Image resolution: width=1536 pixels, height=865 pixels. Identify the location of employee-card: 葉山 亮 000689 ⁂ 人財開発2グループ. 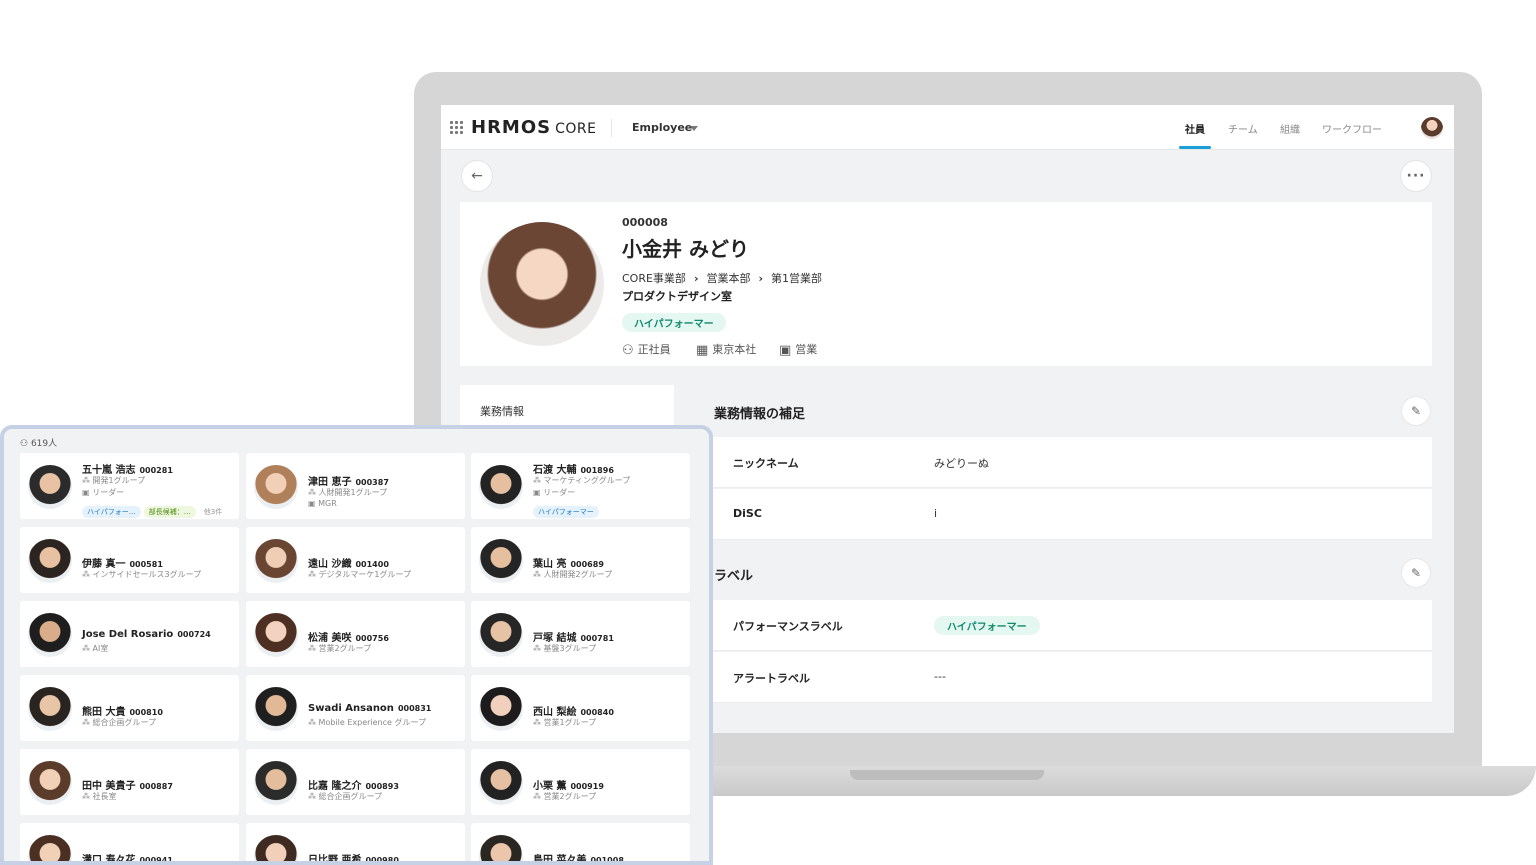
(580, 560).